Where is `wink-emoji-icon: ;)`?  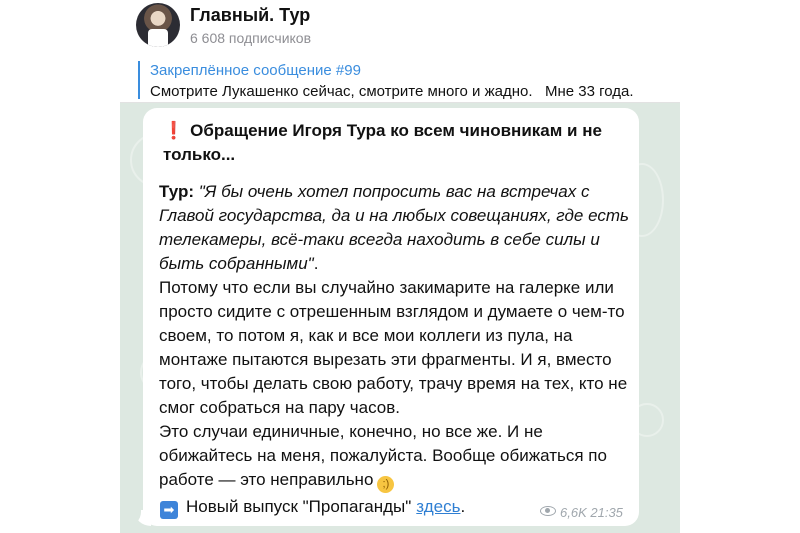
wink-emoji-icon: ;) is located at coordinates (386, 484).